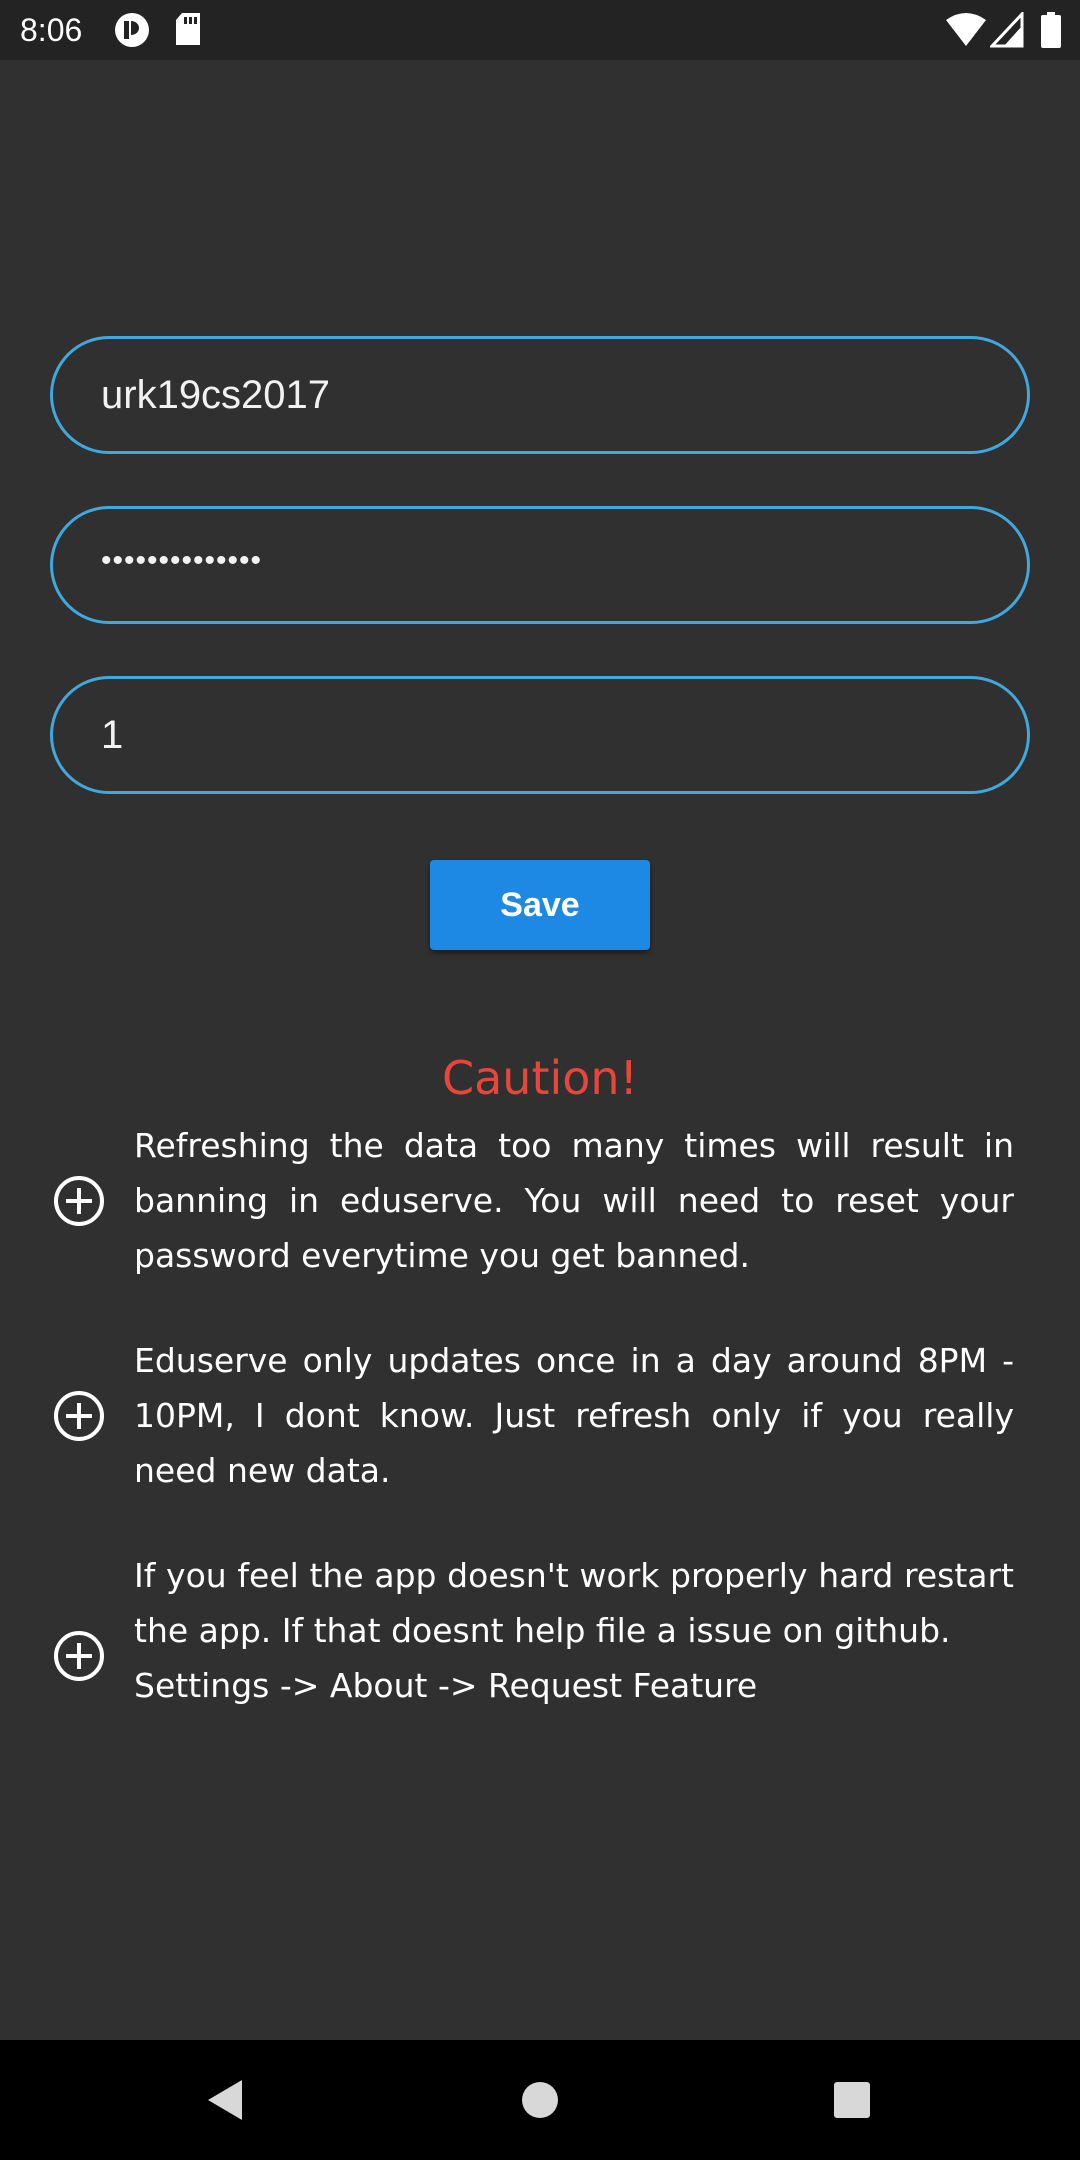 The width and height of the screenshot is (1080, 2160). Describe the element at coordinates (966, 30) in the screenshot. I see `wifi-icon` at that location.